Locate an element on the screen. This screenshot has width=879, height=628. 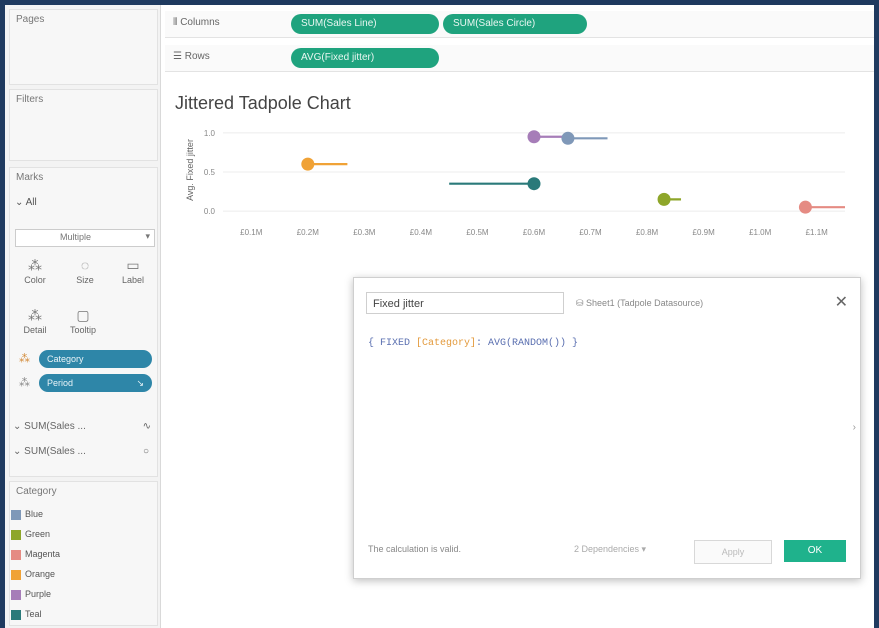
period-pill: Period ↘ is located at coordinates (95, 383).